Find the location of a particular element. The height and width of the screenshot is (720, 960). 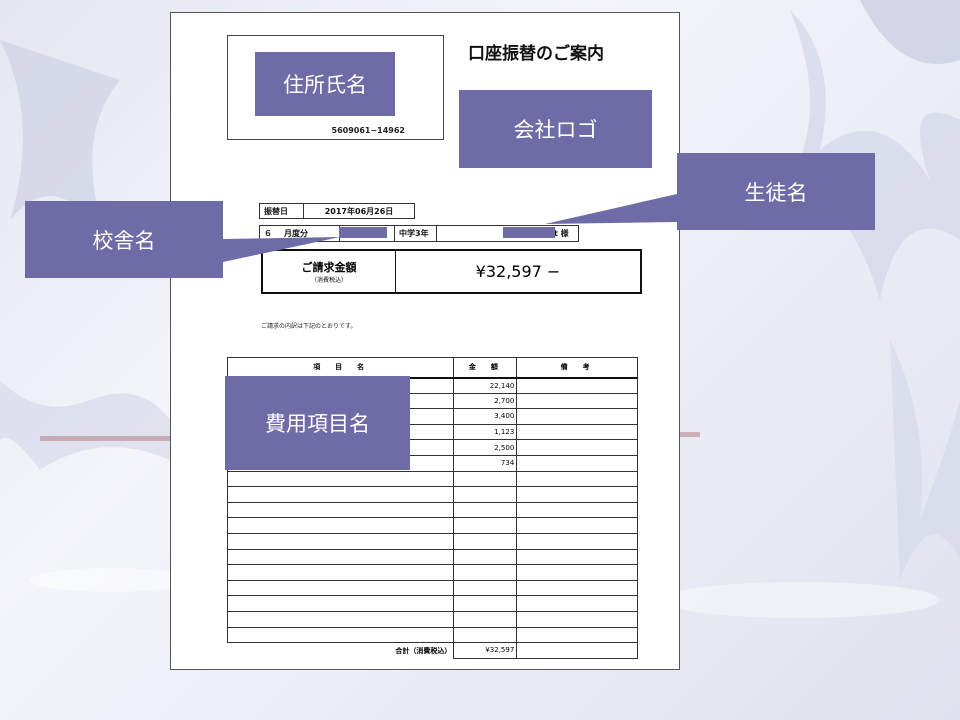

student-name-callout: 生徒名 is located at coordinates (776, 191).